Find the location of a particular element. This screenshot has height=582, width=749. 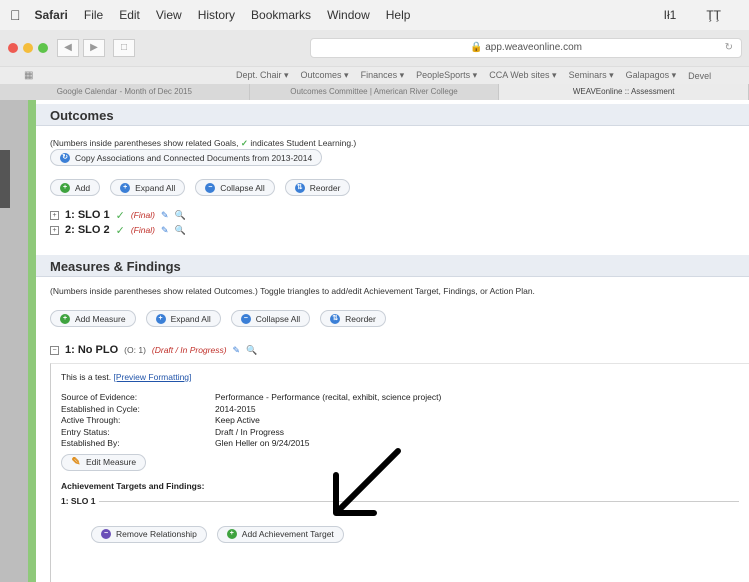

outcome-status: (Final) is located at coordinates (142, 215).